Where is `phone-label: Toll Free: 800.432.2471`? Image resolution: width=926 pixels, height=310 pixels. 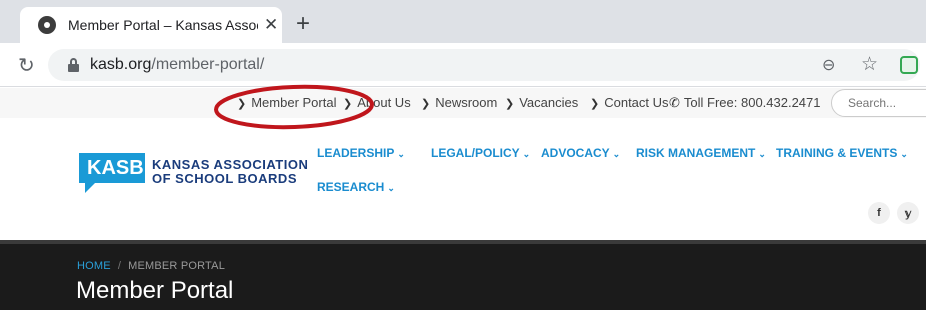 phone-label: Toll Free: 800.432.2471 is located at coordinates (752, 102).